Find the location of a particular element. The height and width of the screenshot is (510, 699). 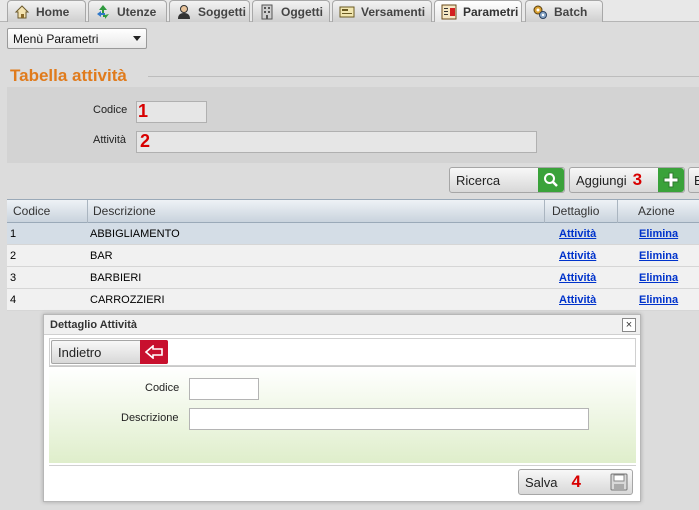

cell-descrizione: ABBIGLIAMENTO is located at coordinates (135, 234).